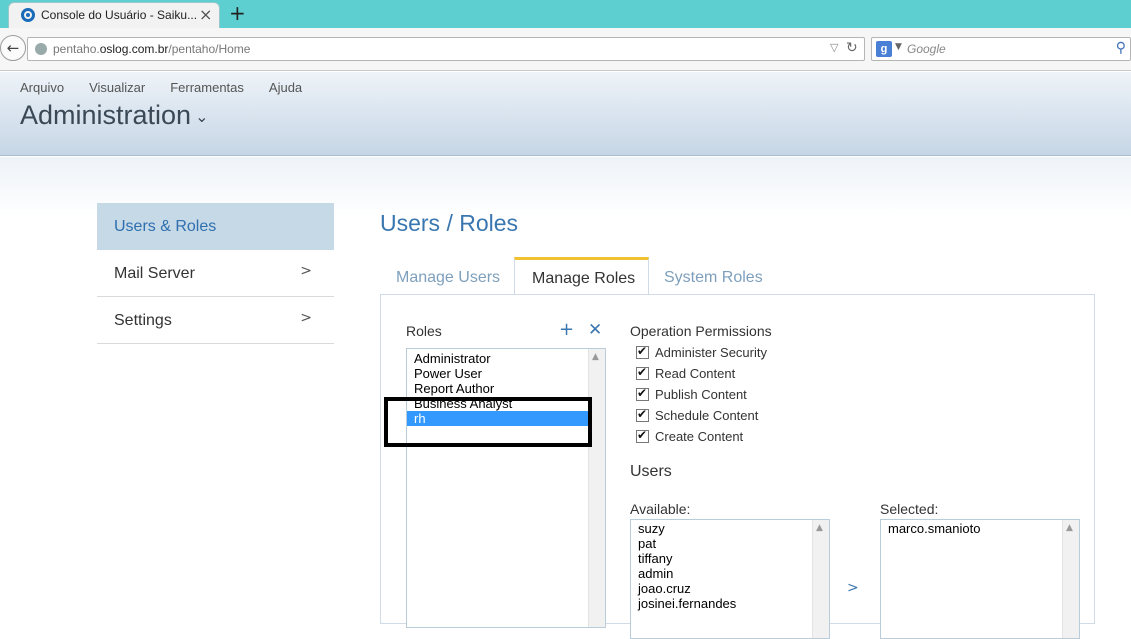 Image resolution: width=1131 pixels, height=639 pixels. I want to click on tab-manage-users: Manage Users, so click(448, 276).